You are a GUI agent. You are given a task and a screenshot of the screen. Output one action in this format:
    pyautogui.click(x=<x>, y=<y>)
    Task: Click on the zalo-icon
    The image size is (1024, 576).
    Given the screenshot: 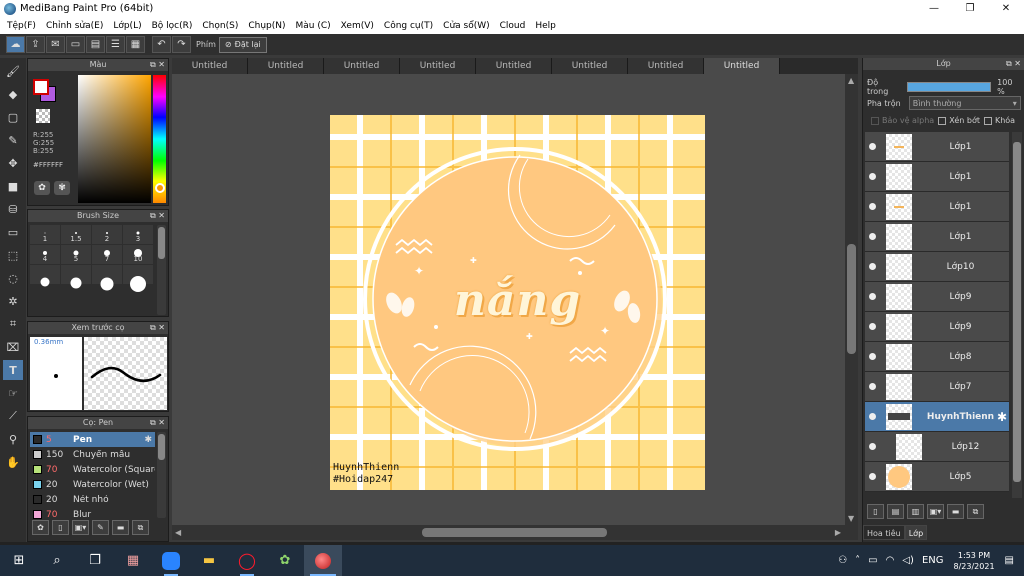 What is the action you would take?
    pyautogui.click(x=171, y=560)
    